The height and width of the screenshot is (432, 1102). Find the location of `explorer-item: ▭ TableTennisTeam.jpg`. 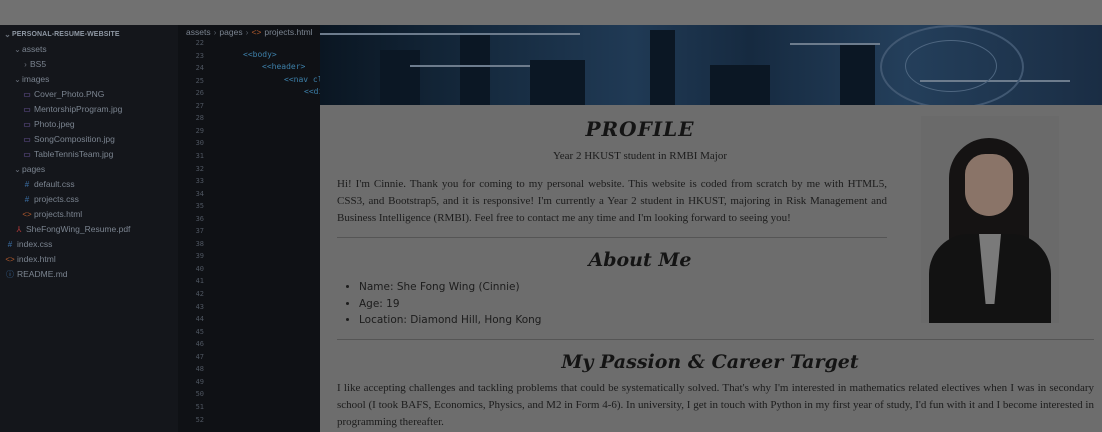

explorer-item: ▭ TableTennisTeam.jpg is located at coordinates (67, 154).